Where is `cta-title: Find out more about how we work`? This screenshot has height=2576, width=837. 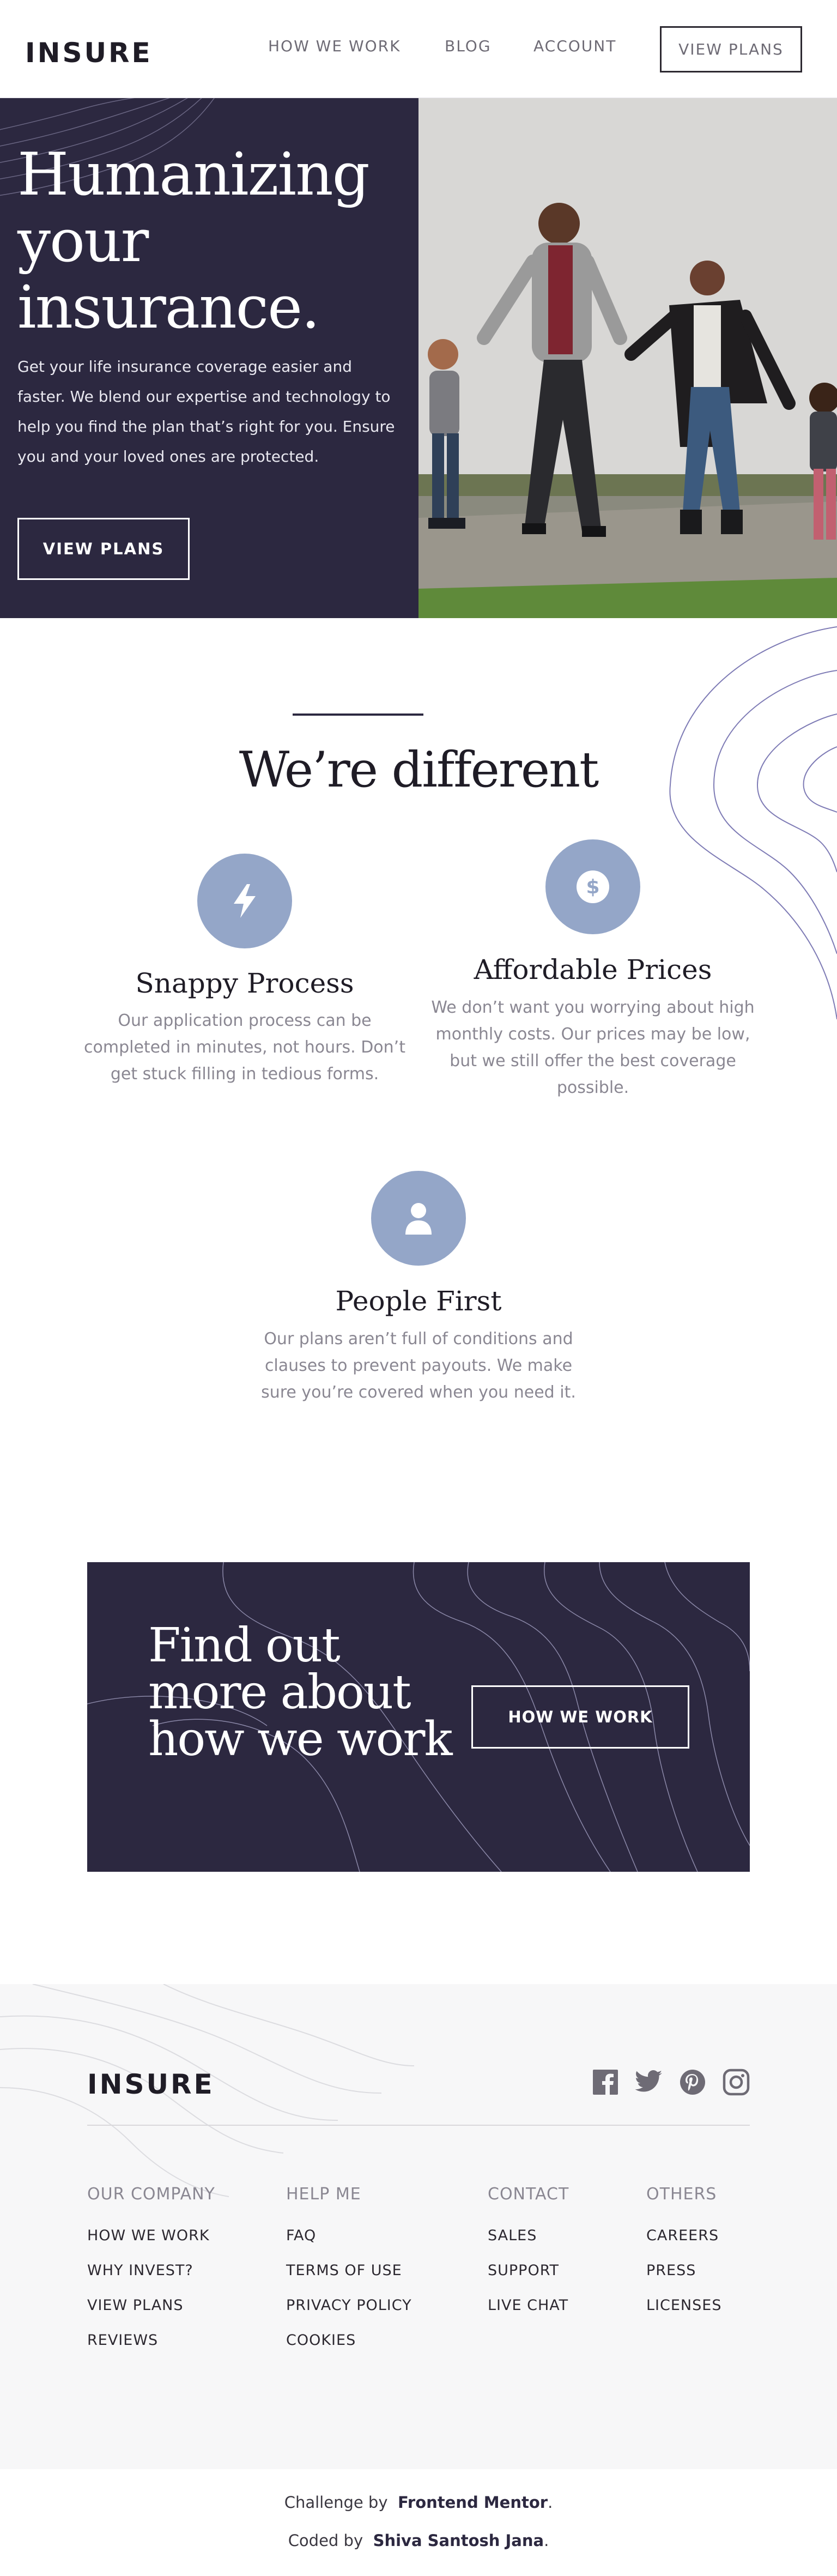
cta-title: Find out more about how we work is located at coordinates (300, 1692).